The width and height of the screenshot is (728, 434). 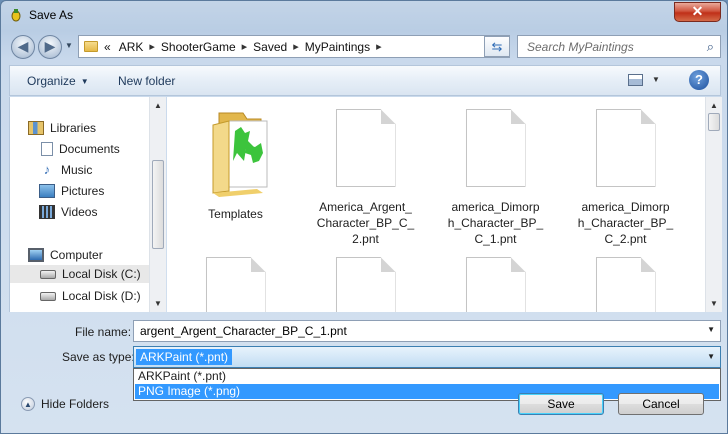 I want to click on folder-item: Templates, so click(x=235, y=163).